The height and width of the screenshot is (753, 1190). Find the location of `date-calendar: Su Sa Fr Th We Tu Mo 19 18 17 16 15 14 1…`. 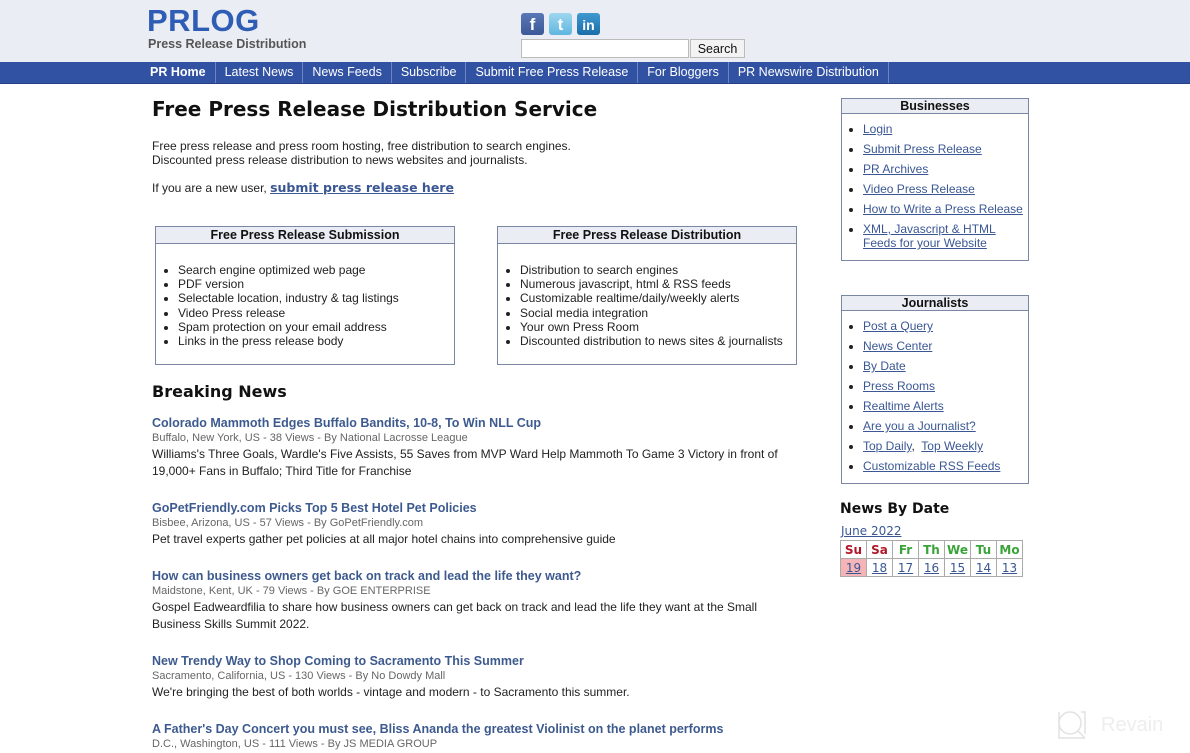

date-calendar: Su Sa Fr Th We Tu Mo 19 18 17 16 15 14 1… is located at coordinates (931, 558).